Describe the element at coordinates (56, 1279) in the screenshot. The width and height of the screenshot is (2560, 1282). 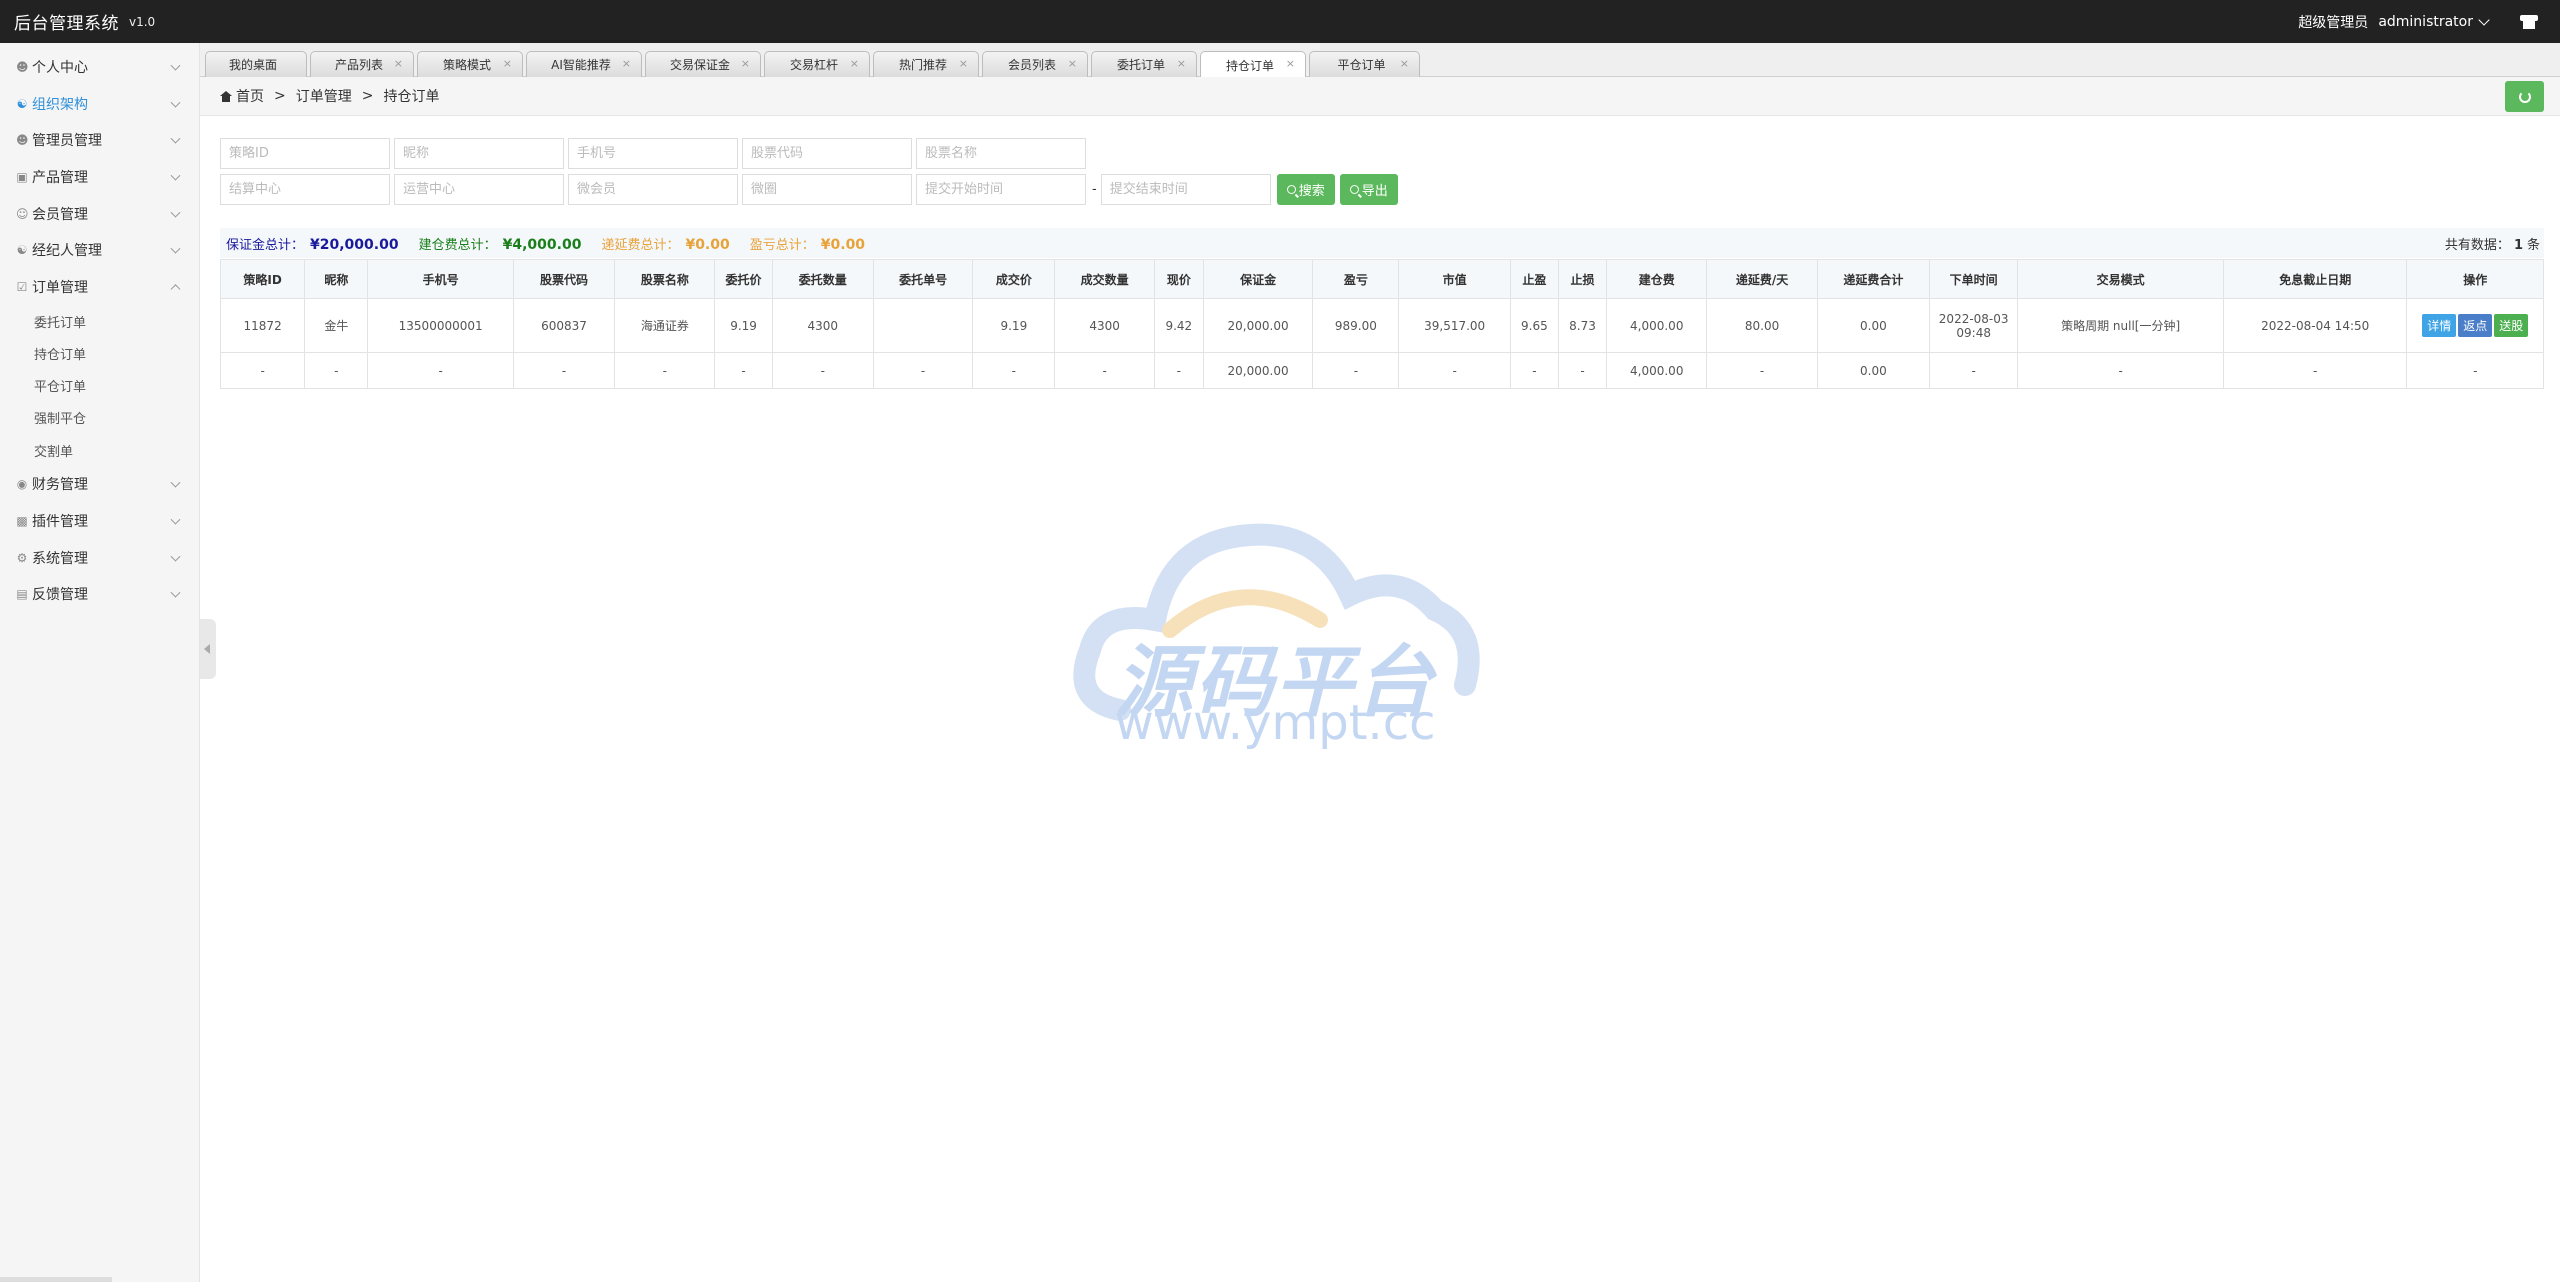
I see `sidebar-scrollbar` at that location.